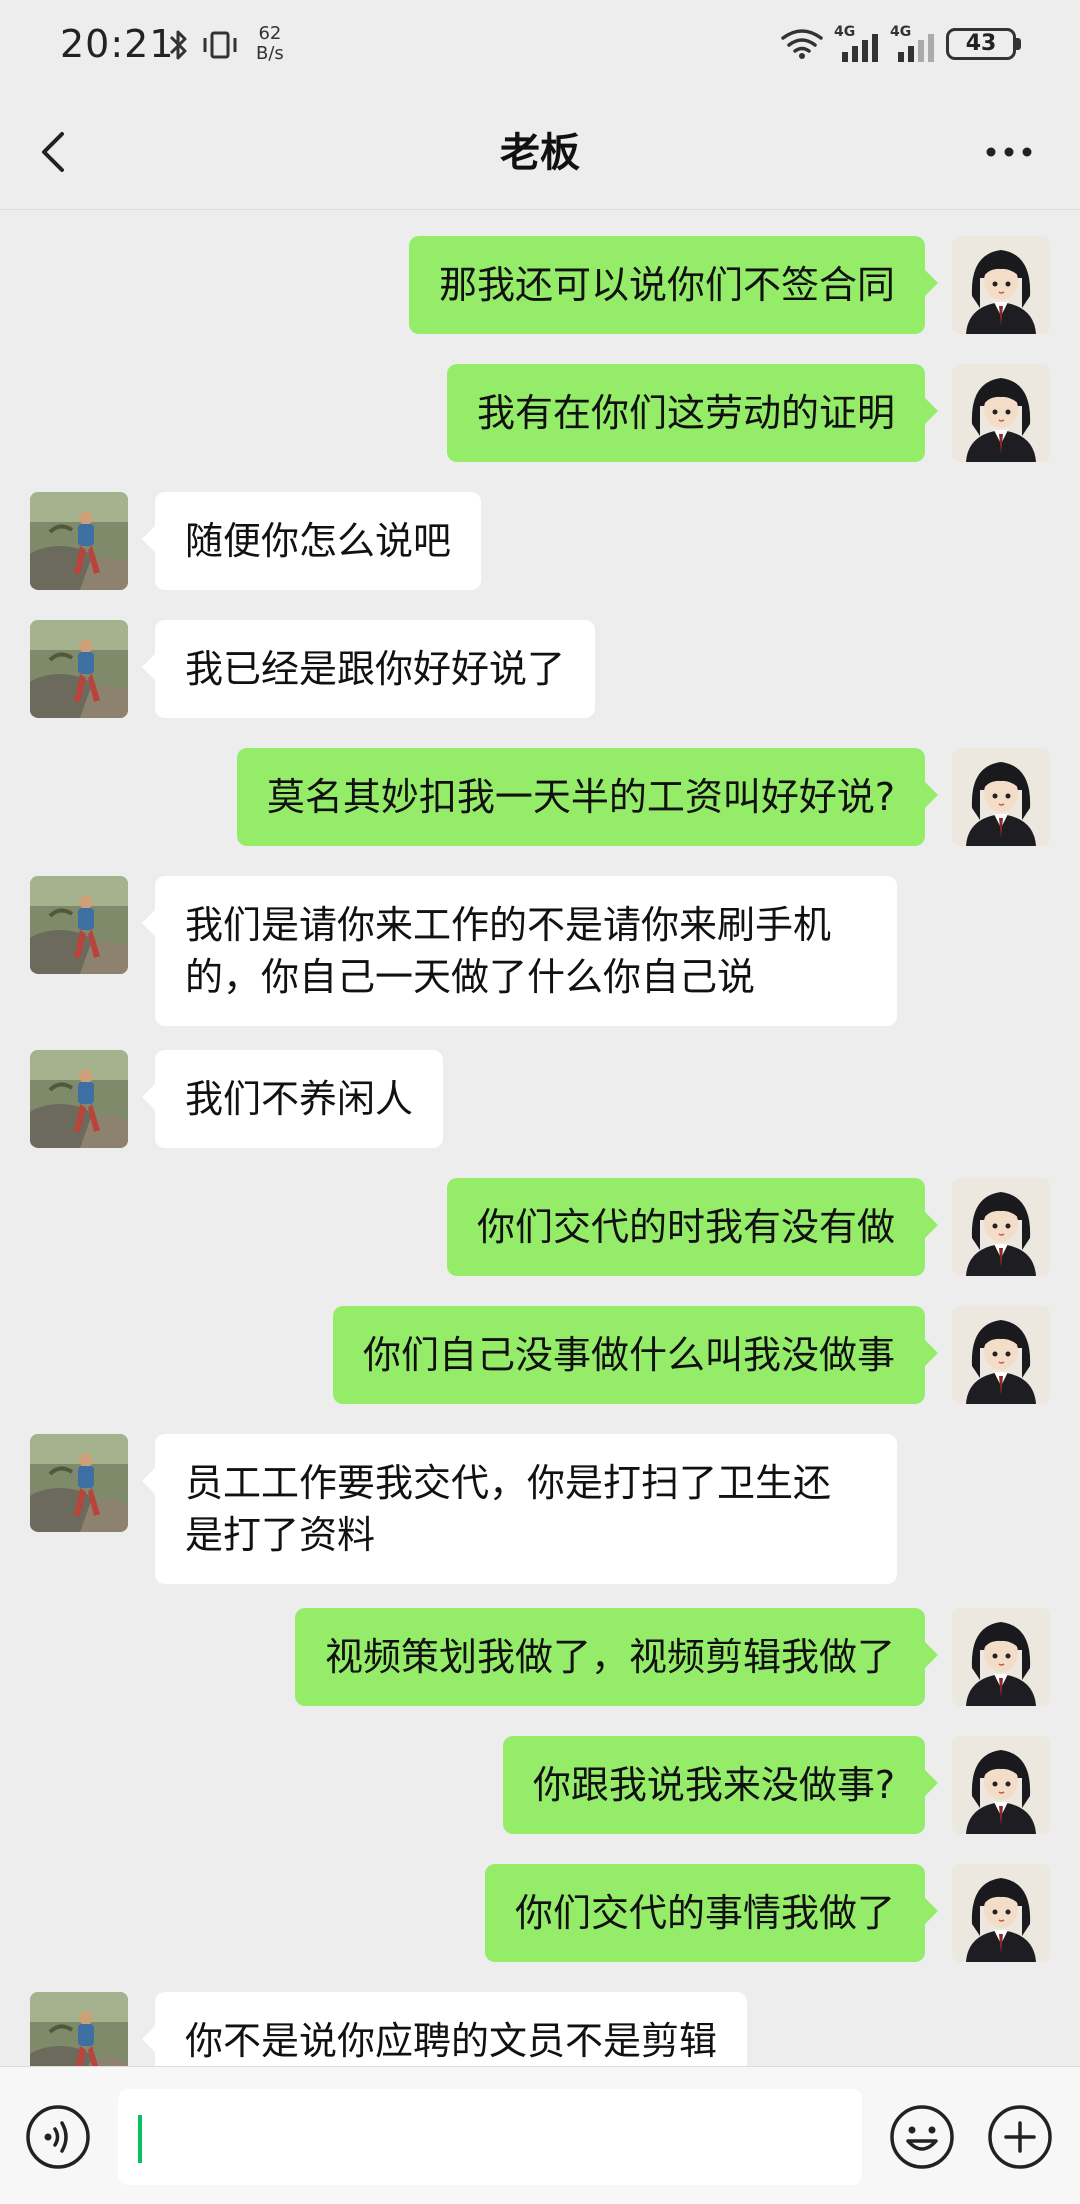  I want to click on message-bubble-sent: 你跟我说我来没做事?, so click(720, 1785).